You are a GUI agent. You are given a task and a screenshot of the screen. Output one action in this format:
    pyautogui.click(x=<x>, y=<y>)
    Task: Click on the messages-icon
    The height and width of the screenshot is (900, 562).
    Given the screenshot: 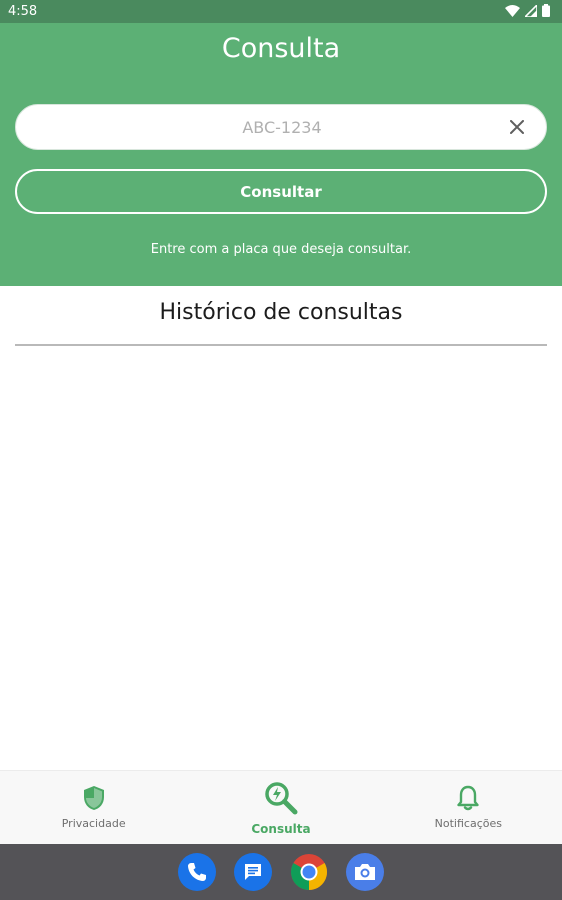 What is the action you would take?
    pyautogui.click(x=253, y=872)
    